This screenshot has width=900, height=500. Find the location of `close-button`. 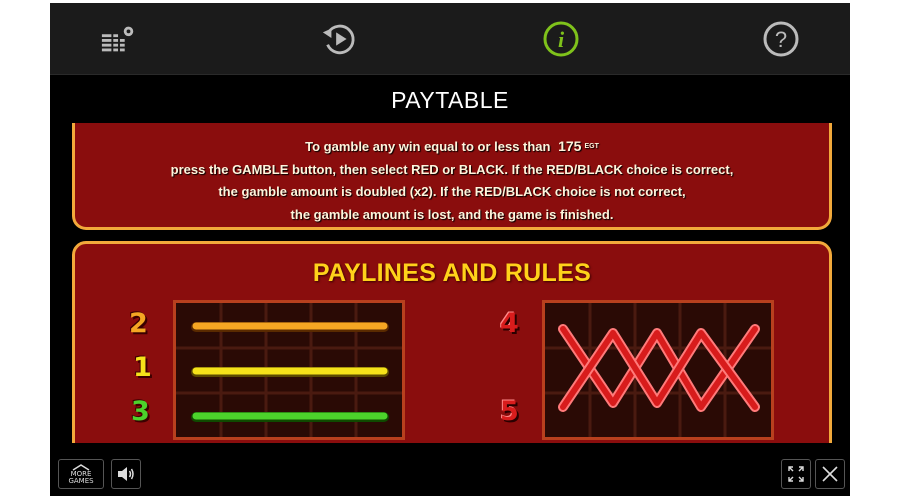

close-button is located at coordinates (830, 474).